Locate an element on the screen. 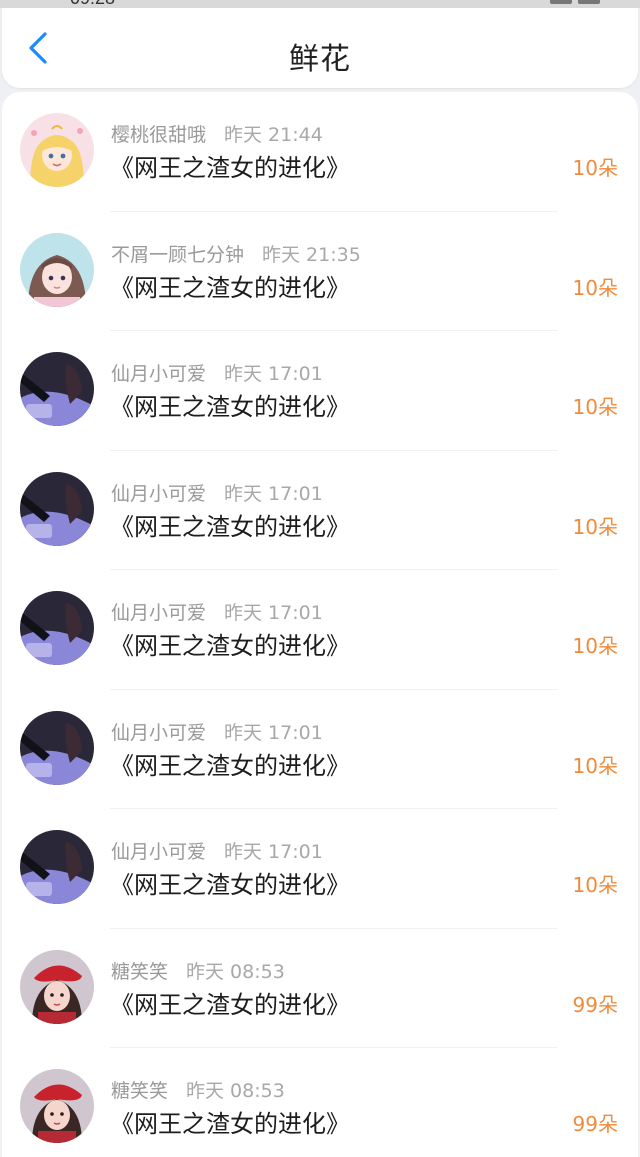 The height and width of the screenshot is (1157, 640). list-item: 不屑一顾七分钟 昨天 21:35 《网王之渣女的进化》 10朵 is located at coordinates (320, 271).